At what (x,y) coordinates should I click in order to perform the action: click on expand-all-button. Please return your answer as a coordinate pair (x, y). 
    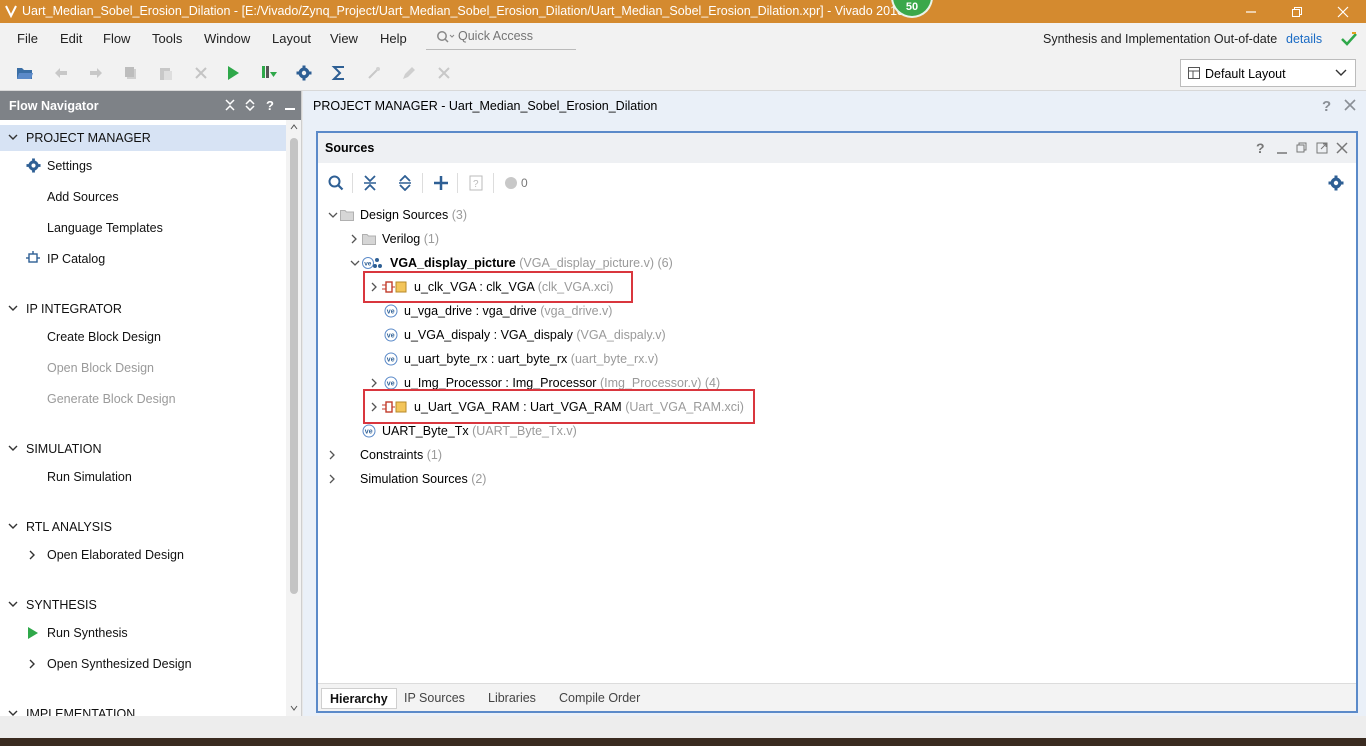
    Looking at the image, I should click on (250, 105).